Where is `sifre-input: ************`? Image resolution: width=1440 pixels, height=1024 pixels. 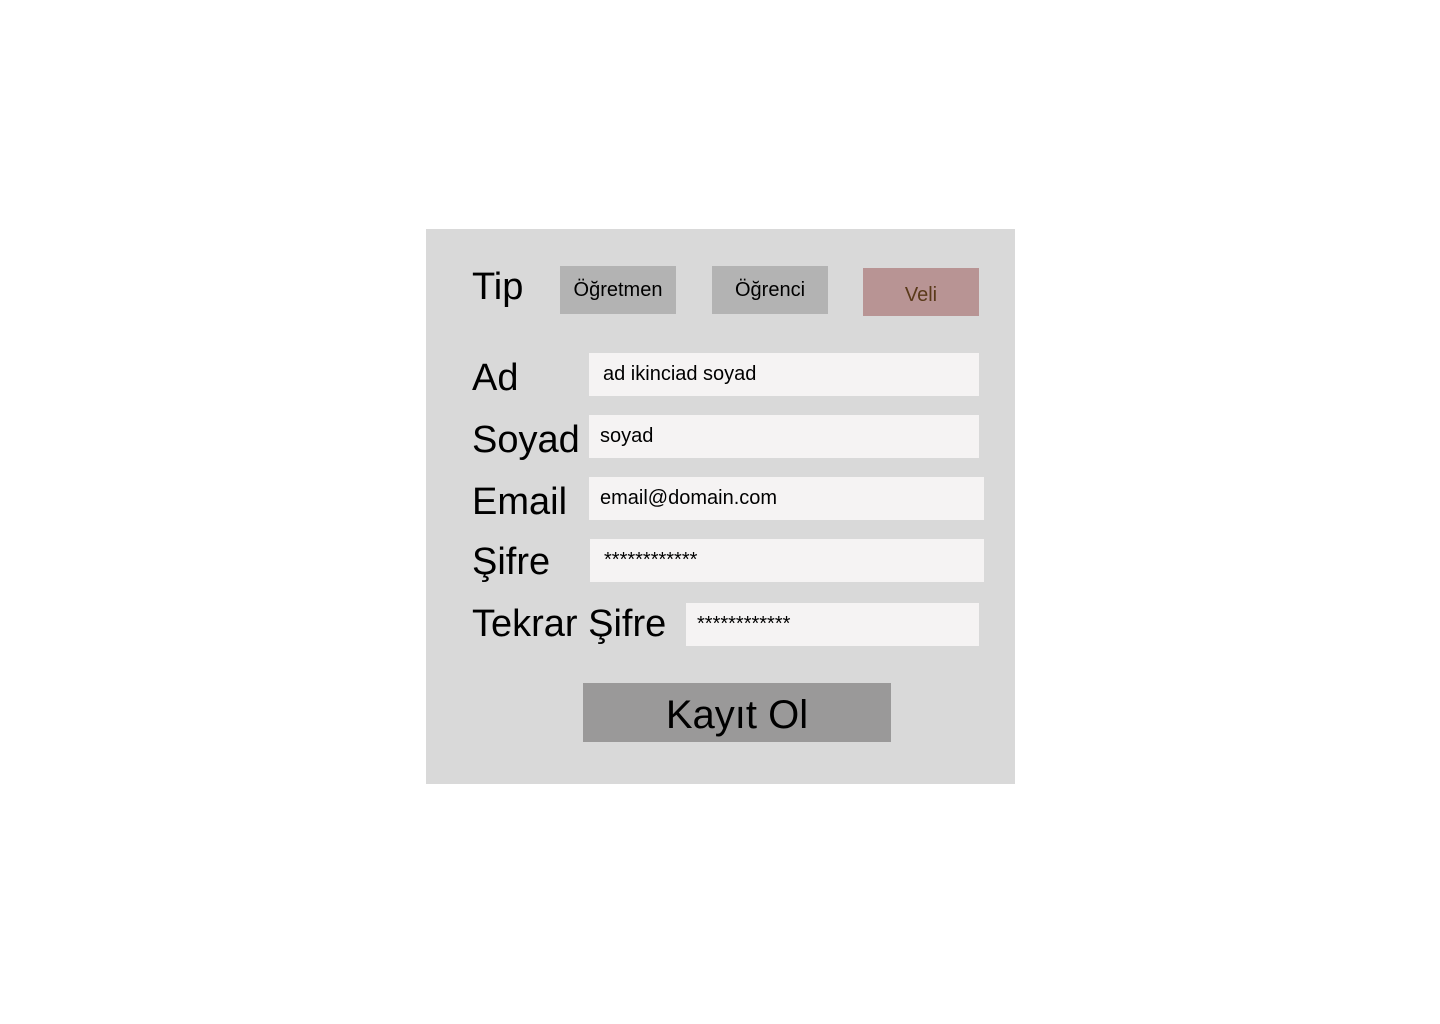
sifre-input: ************ is located at coordinates (787, 560).